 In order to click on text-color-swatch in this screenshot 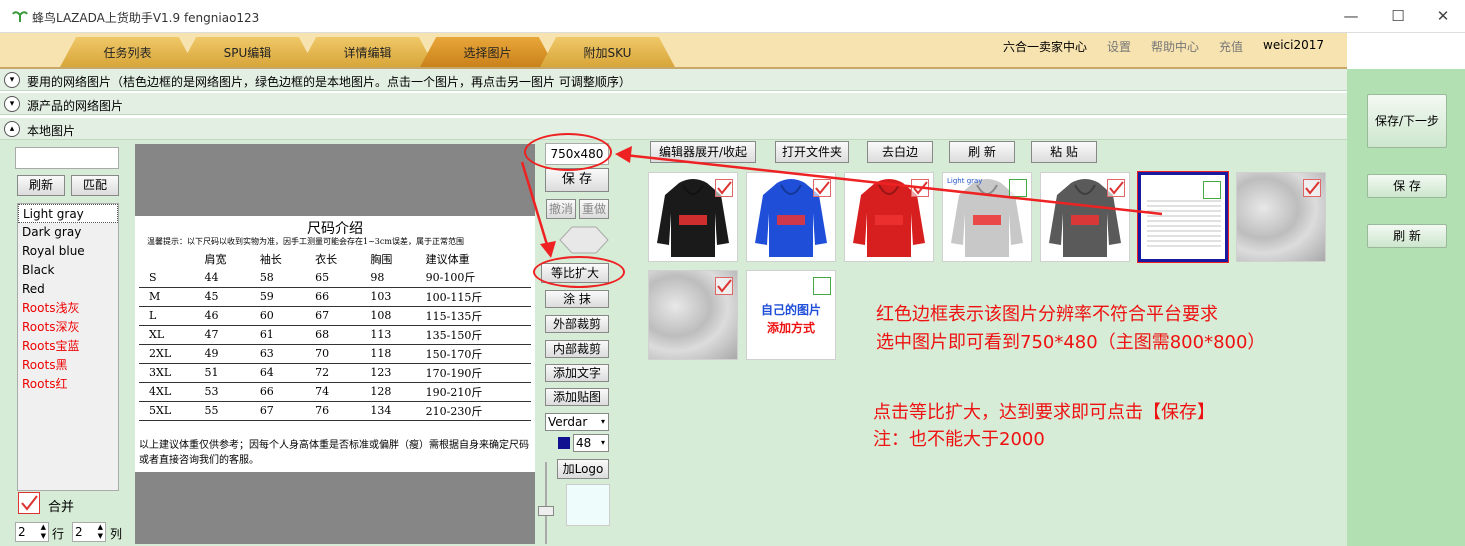, I will do `click(564, 443)`.